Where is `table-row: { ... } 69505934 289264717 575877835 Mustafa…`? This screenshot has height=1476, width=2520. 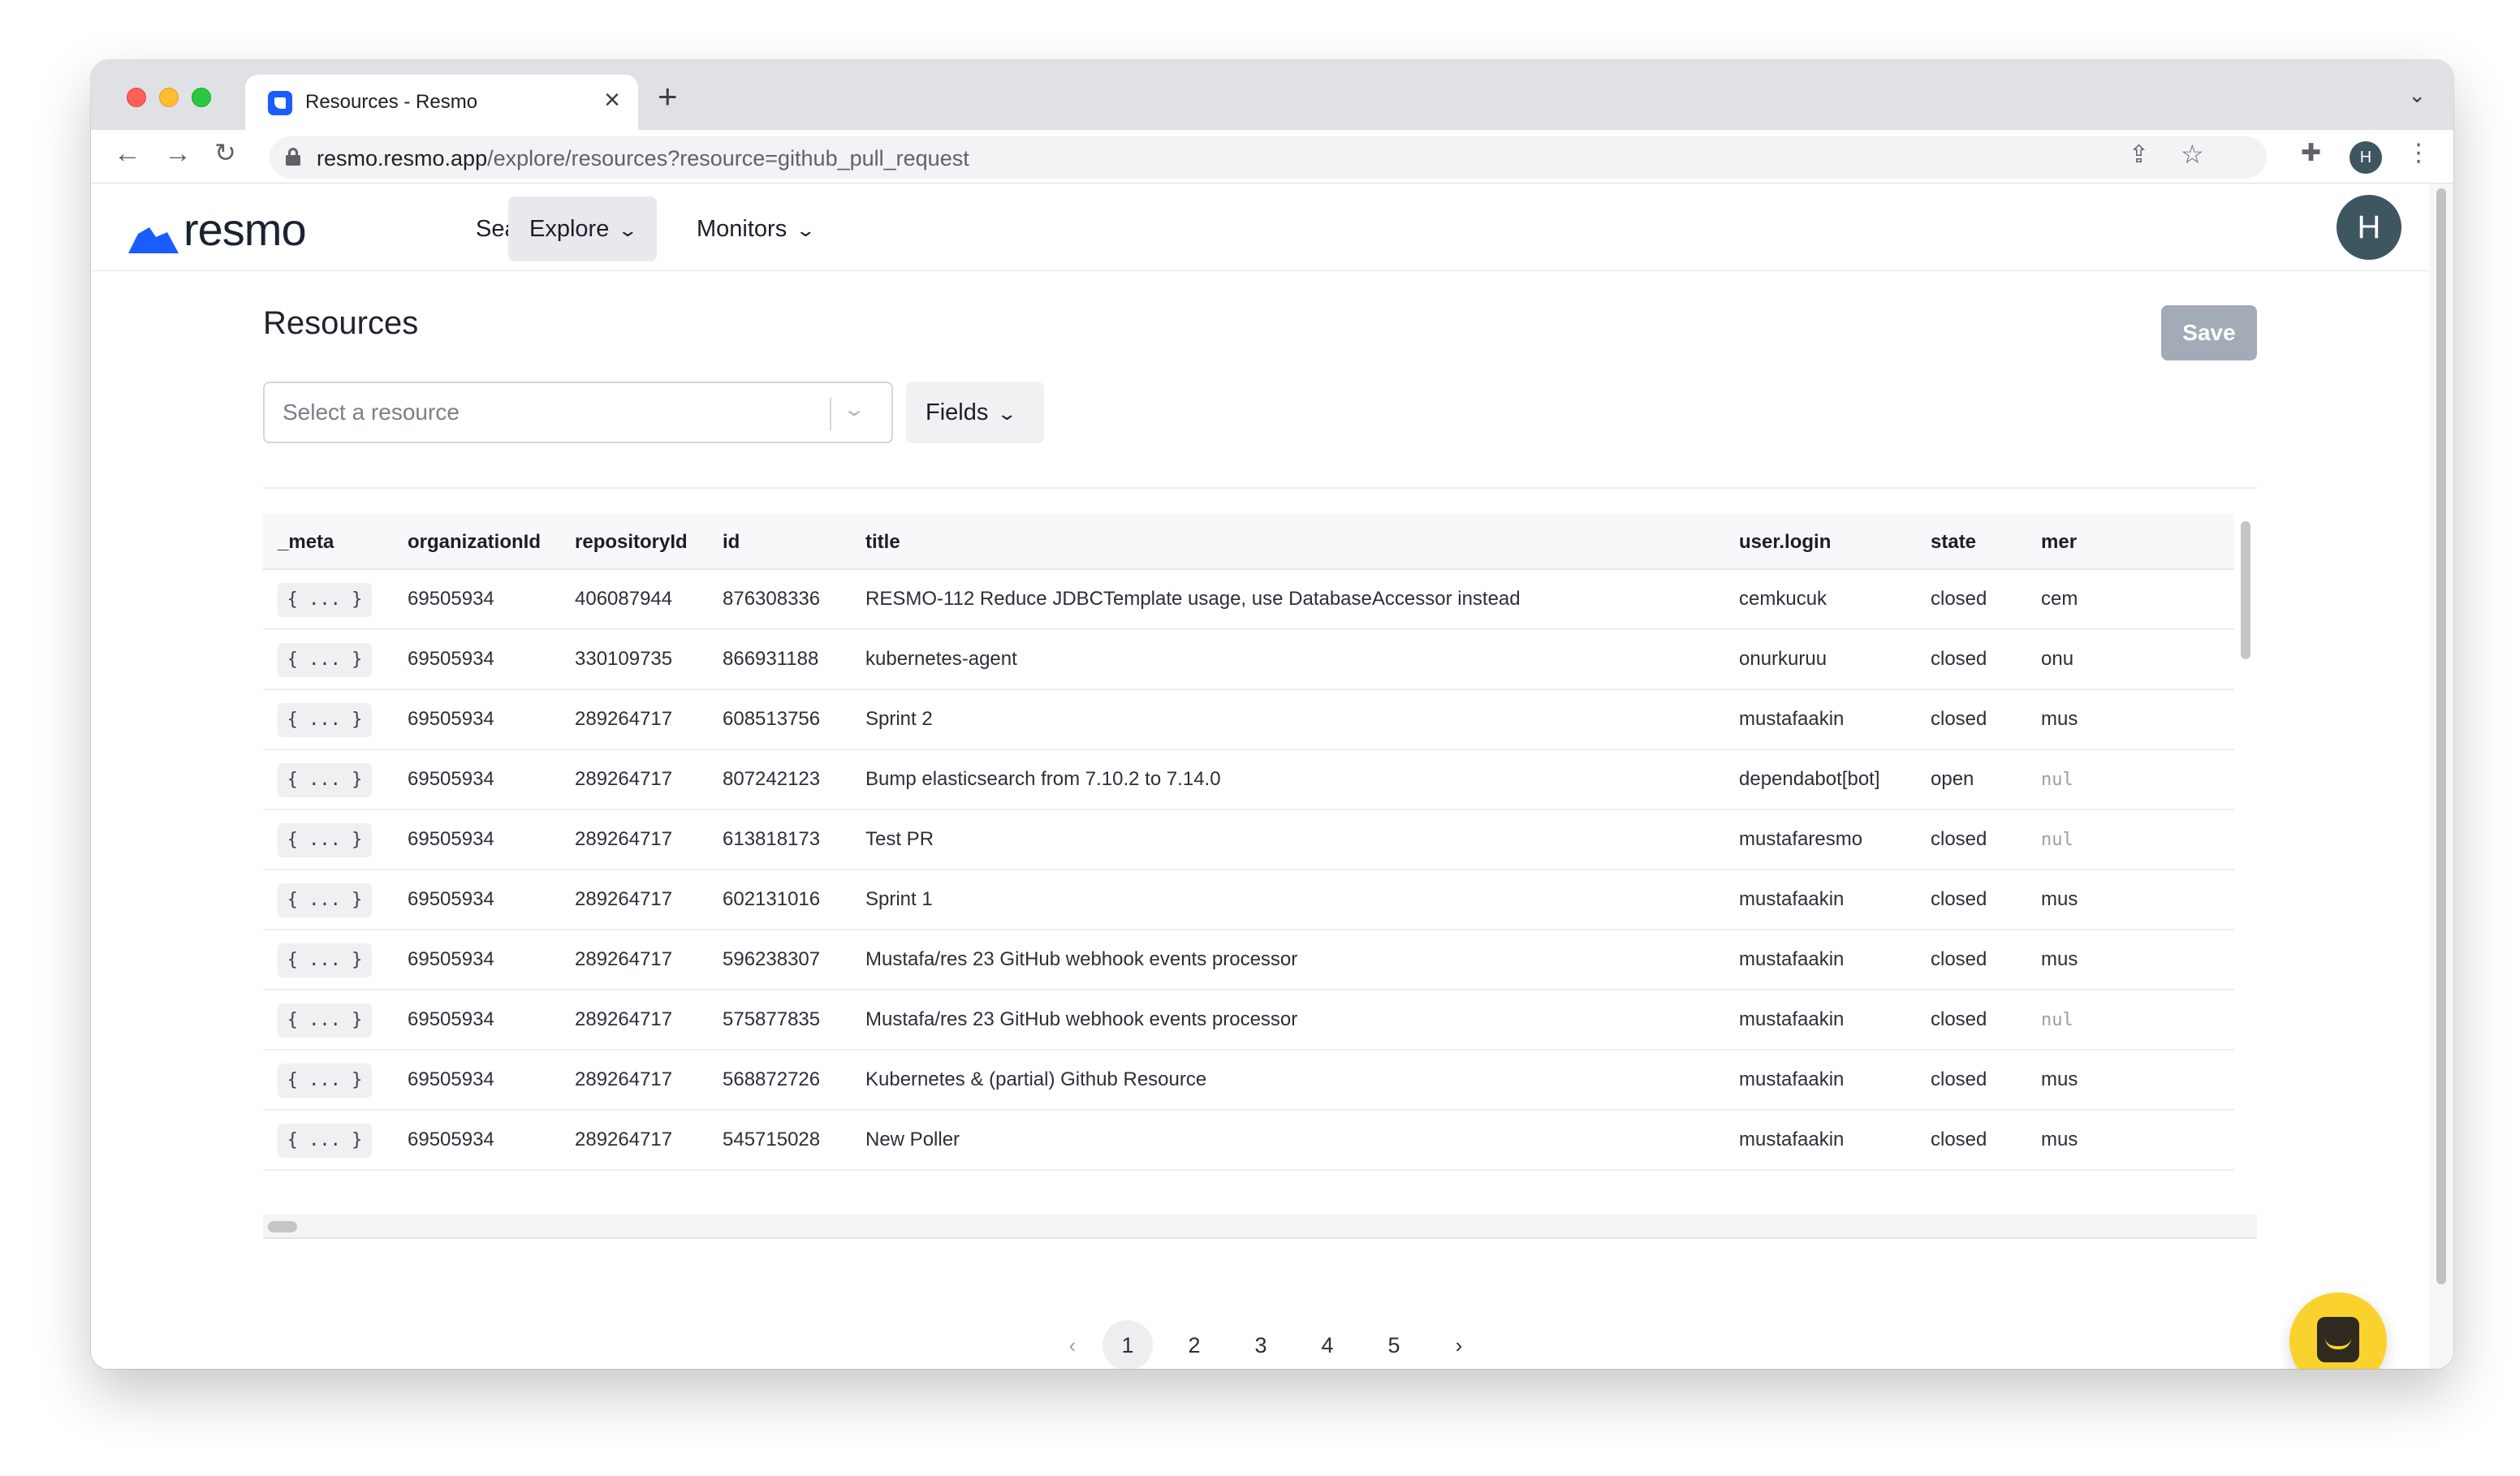 table-row: { ... } 69505934 289264717 575877835 Mustafa… is located at coordinates (1248, 1021).